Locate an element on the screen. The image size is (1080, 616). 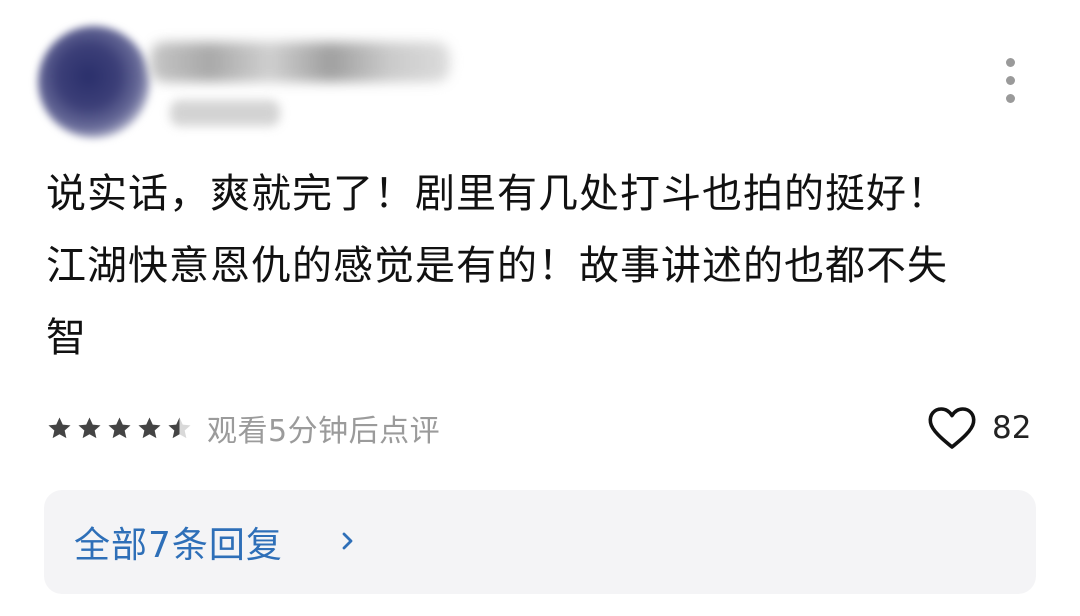
star-rating is located at coordinates (119, 428).